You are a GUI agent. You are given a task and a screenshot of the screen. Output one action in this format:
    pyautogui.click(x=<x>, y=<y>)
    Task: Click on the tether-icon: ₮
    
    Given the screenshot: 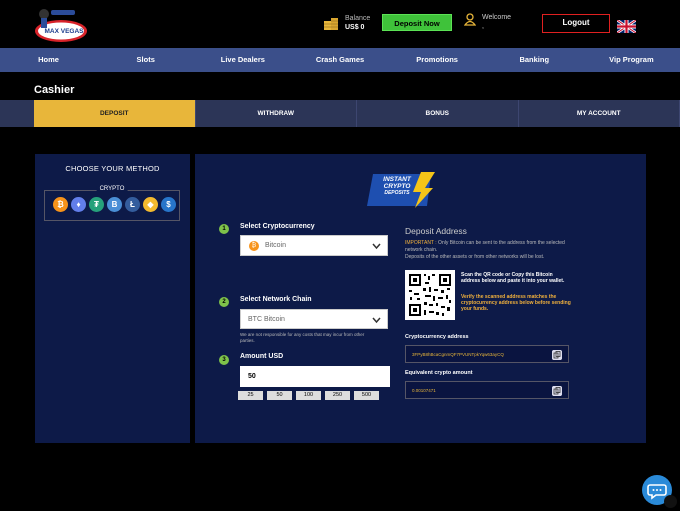 What is the action you would take?
    pyautogui.click(x=96, y=204)
    